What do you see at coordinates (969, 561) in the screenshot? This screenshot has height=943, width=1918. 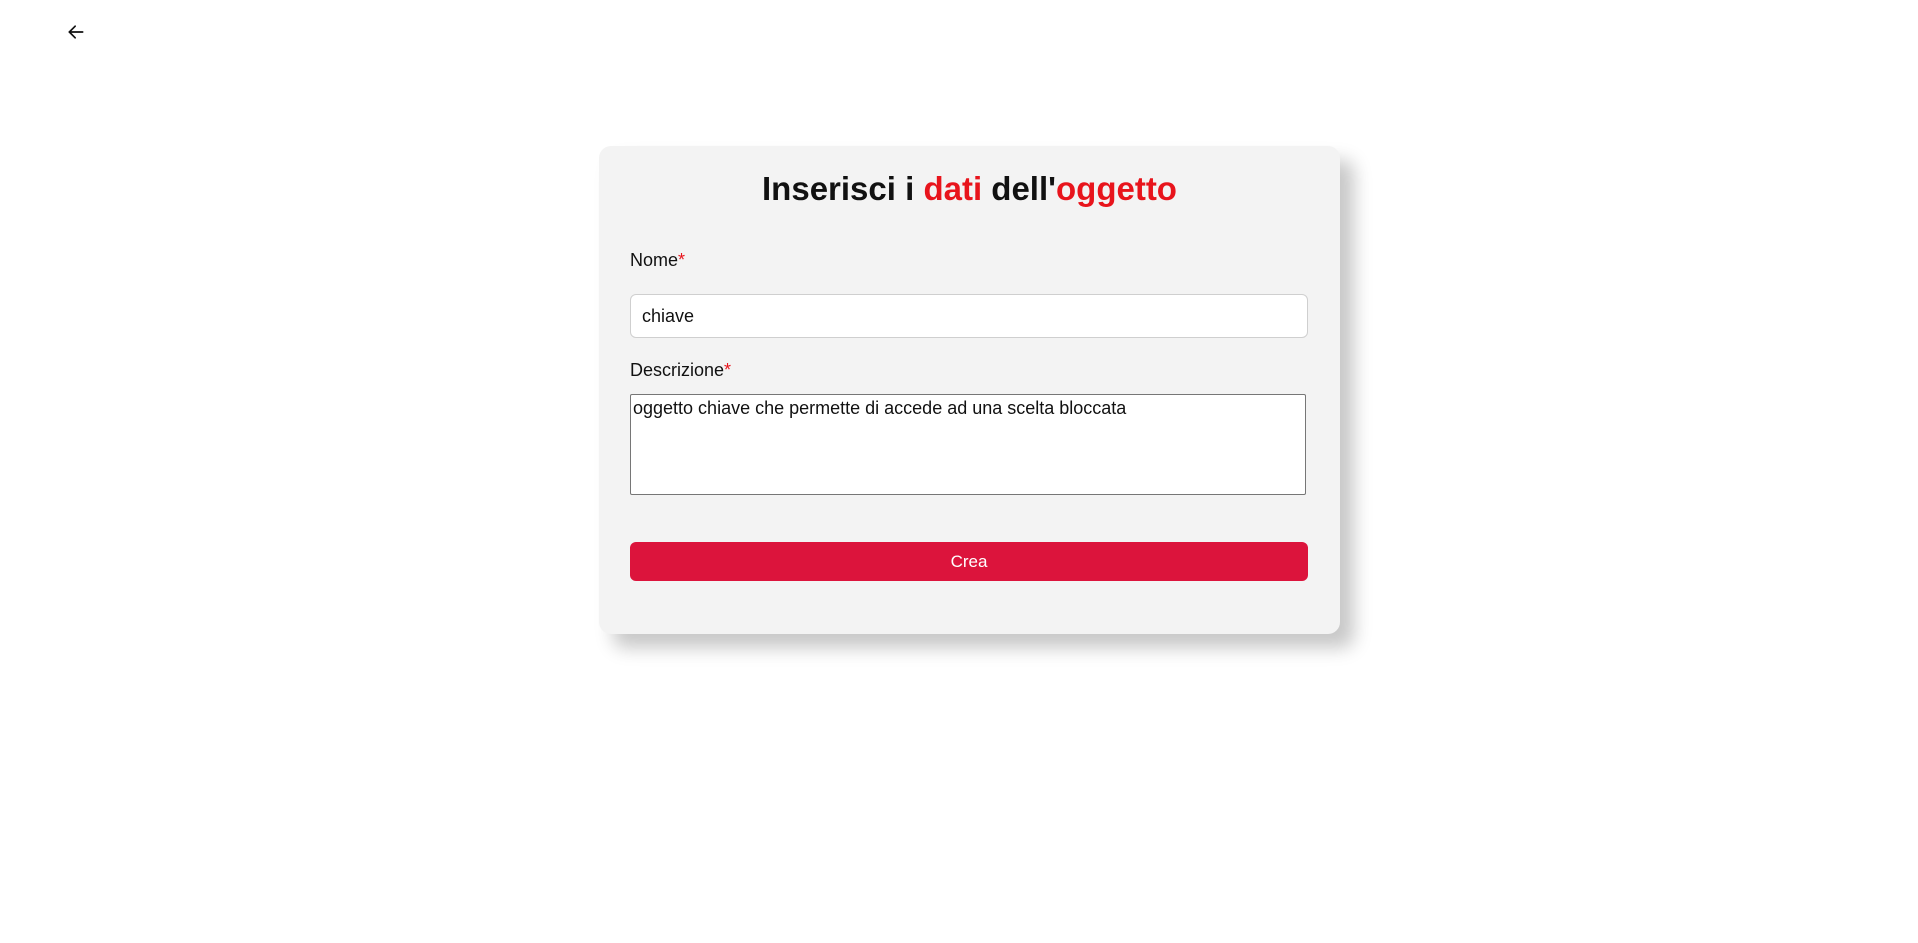 I see `create-button: Crea` at bounding box center [969, 561].